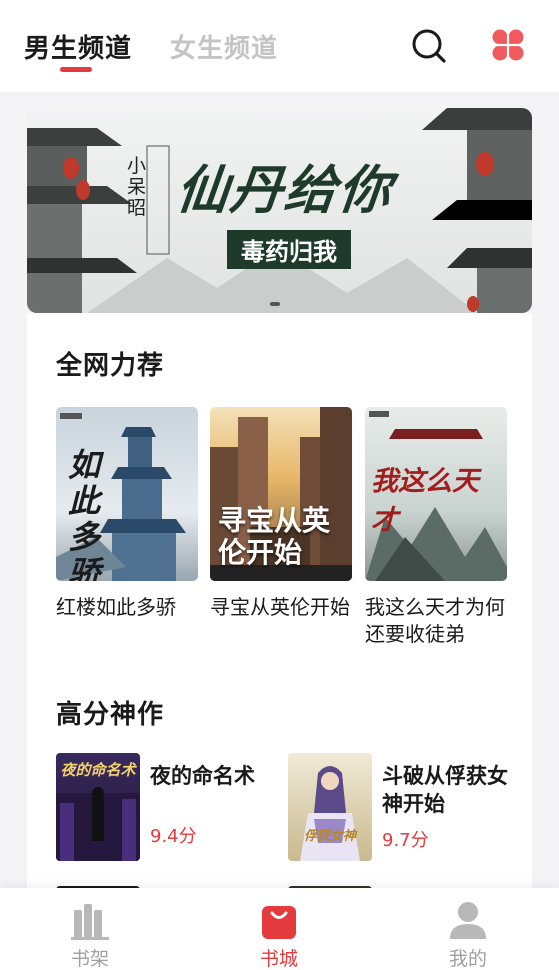  I want to click on nav-label: 我的, so click(467, 959).